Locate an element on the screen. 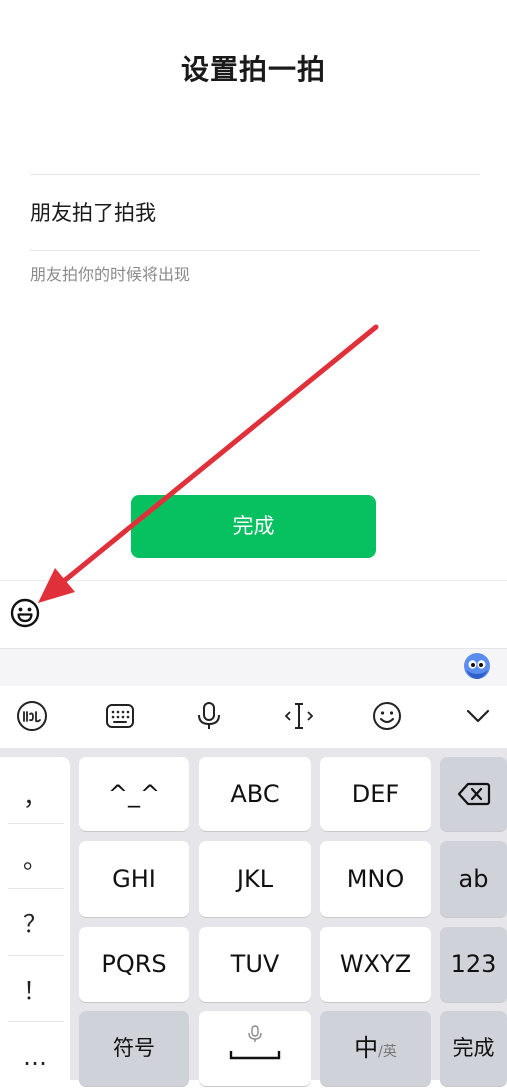 The width and height of the screenshot is (507, 1090). done-button: 完成 is located at coordinates (253, 526).